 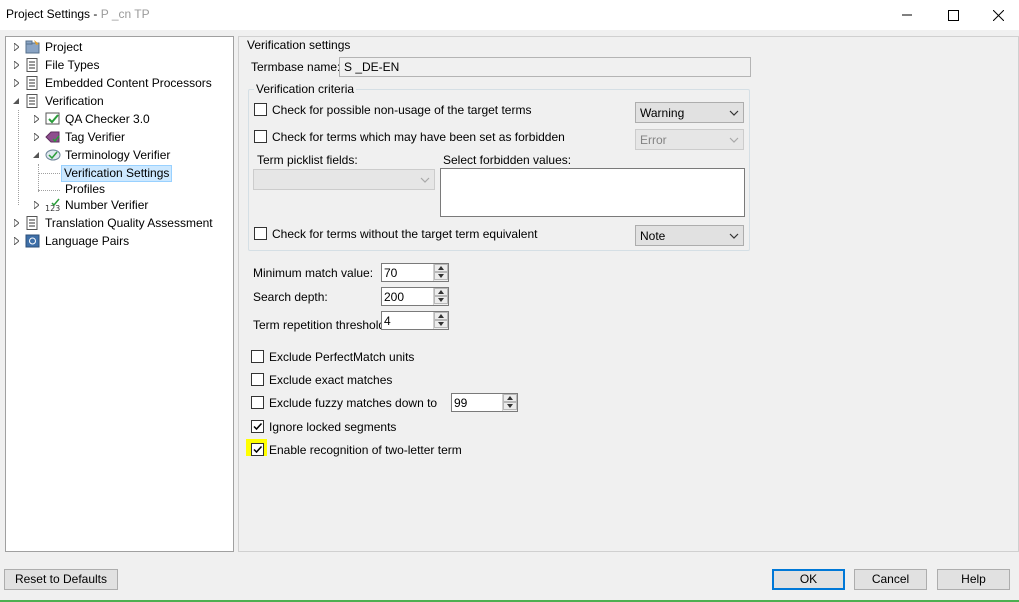 What do you see at coordinates (689, 235) in the screenshot?
I see `no-equivalent-severity-select: Note` at bounding box center [689, 235].